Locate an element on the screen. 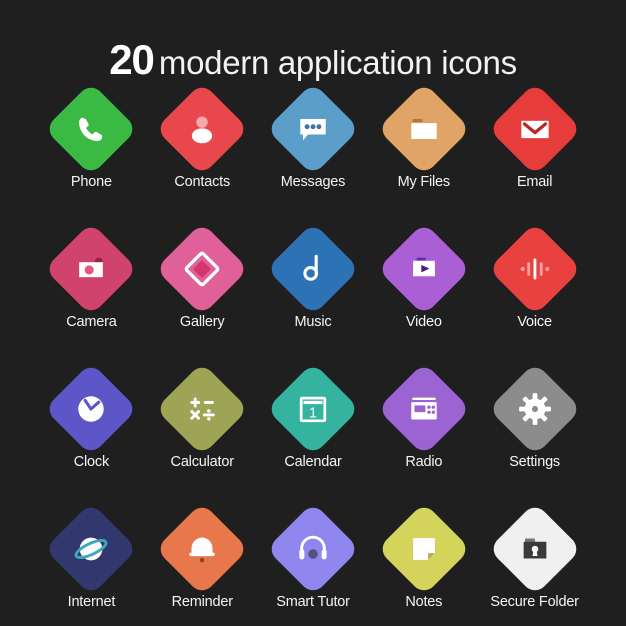 The image size is (626, 626). app-icon-settings: Settings is located at coordinates (534, 430).